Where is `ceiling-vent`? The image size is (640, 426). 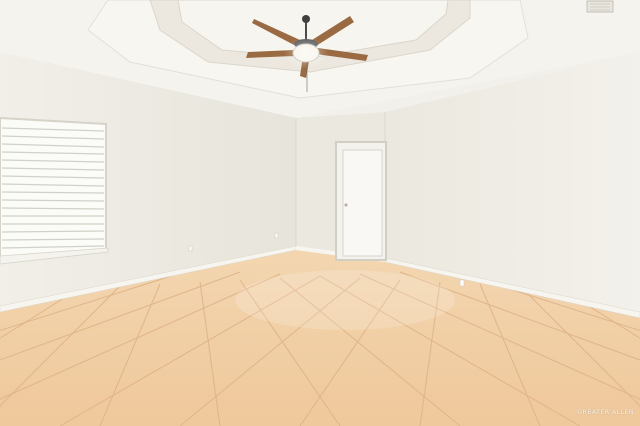 ceiling-vent is located at coordinates (600, 6).